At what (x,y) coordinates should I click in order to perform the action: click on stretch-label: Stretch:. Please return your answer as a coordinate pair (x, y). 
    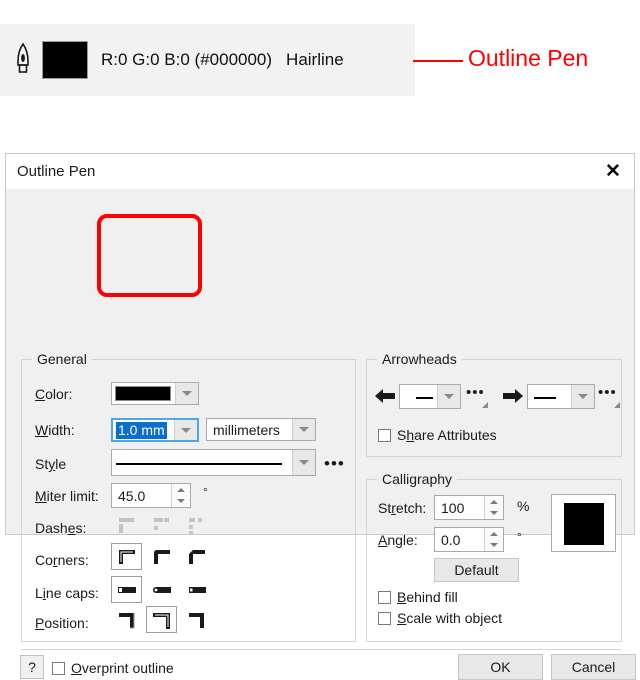
    Looking at the image, I should click on (402, 508).